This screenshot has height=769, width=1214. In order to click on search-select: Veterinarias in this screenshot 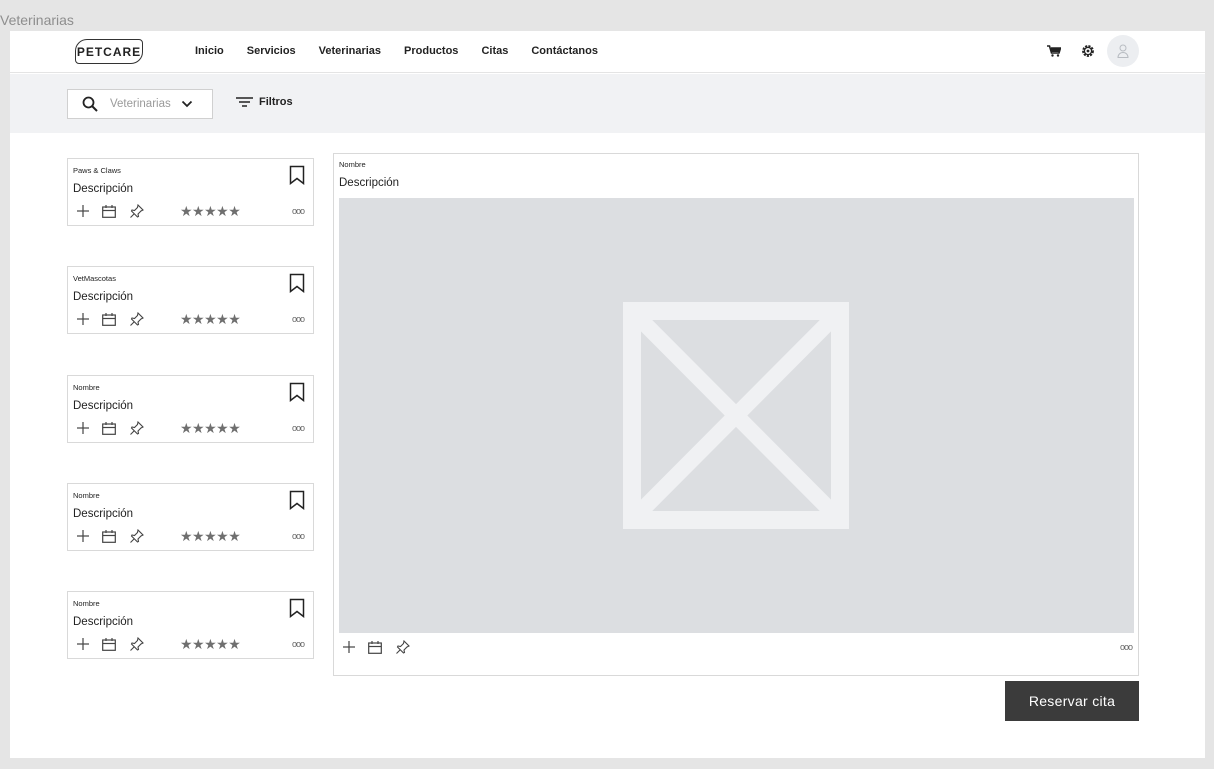, I will do `click(140, 104)`.